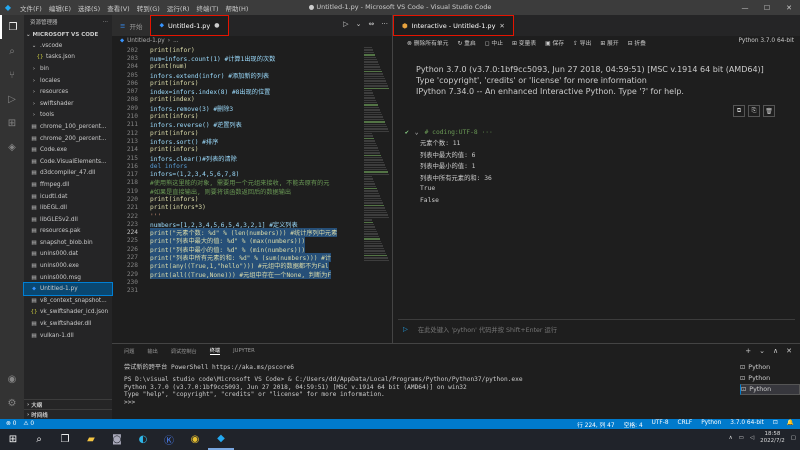 The width and height of the screenshot is (800, 450). Describe the element at coordinates (68, 232) in the screenshot. I see `tree-item: ▤ resources.pak` at that location.